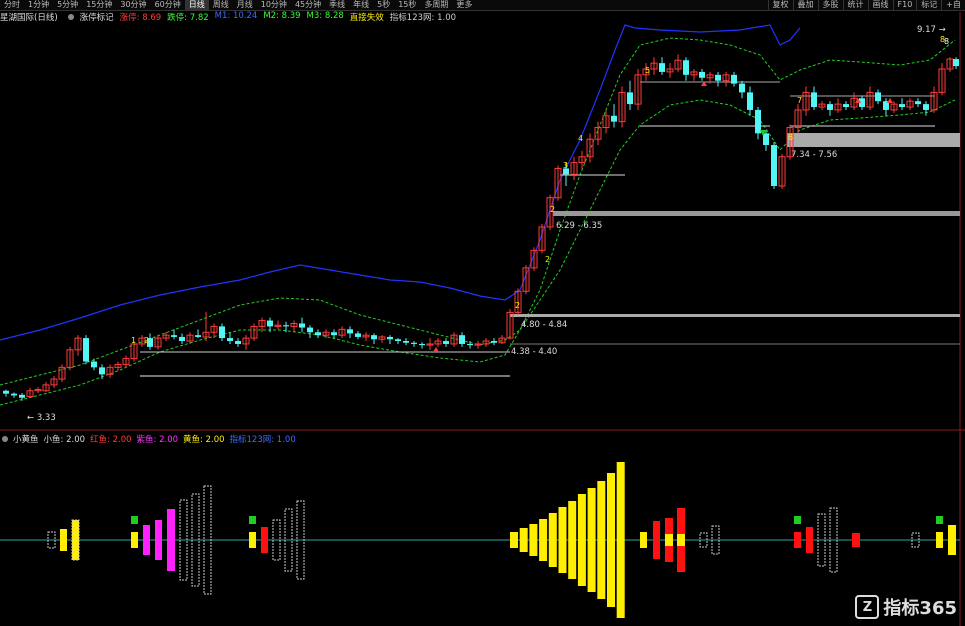  Describe the element at coordinates (920, 608) in the screenshot. I see `watermark-text: 指标365` at that location.